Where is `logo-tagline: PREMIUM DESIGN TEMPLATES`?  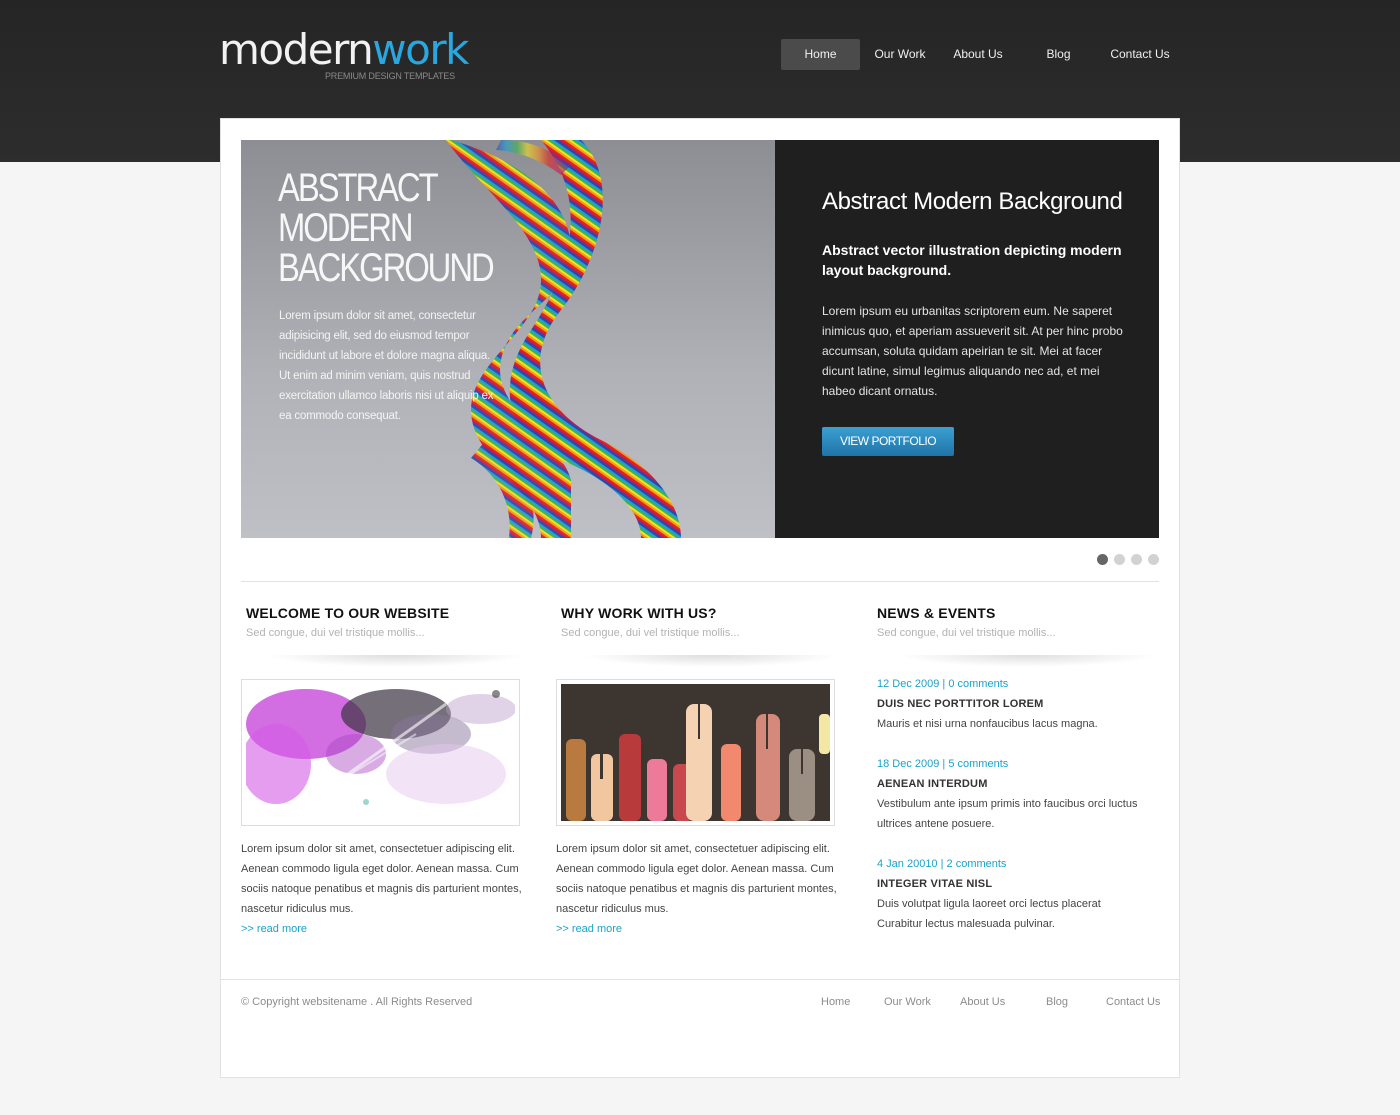
logo-tagline: PREMIUM DESIGN TEMPLATES is located at coordinates (390, 76).